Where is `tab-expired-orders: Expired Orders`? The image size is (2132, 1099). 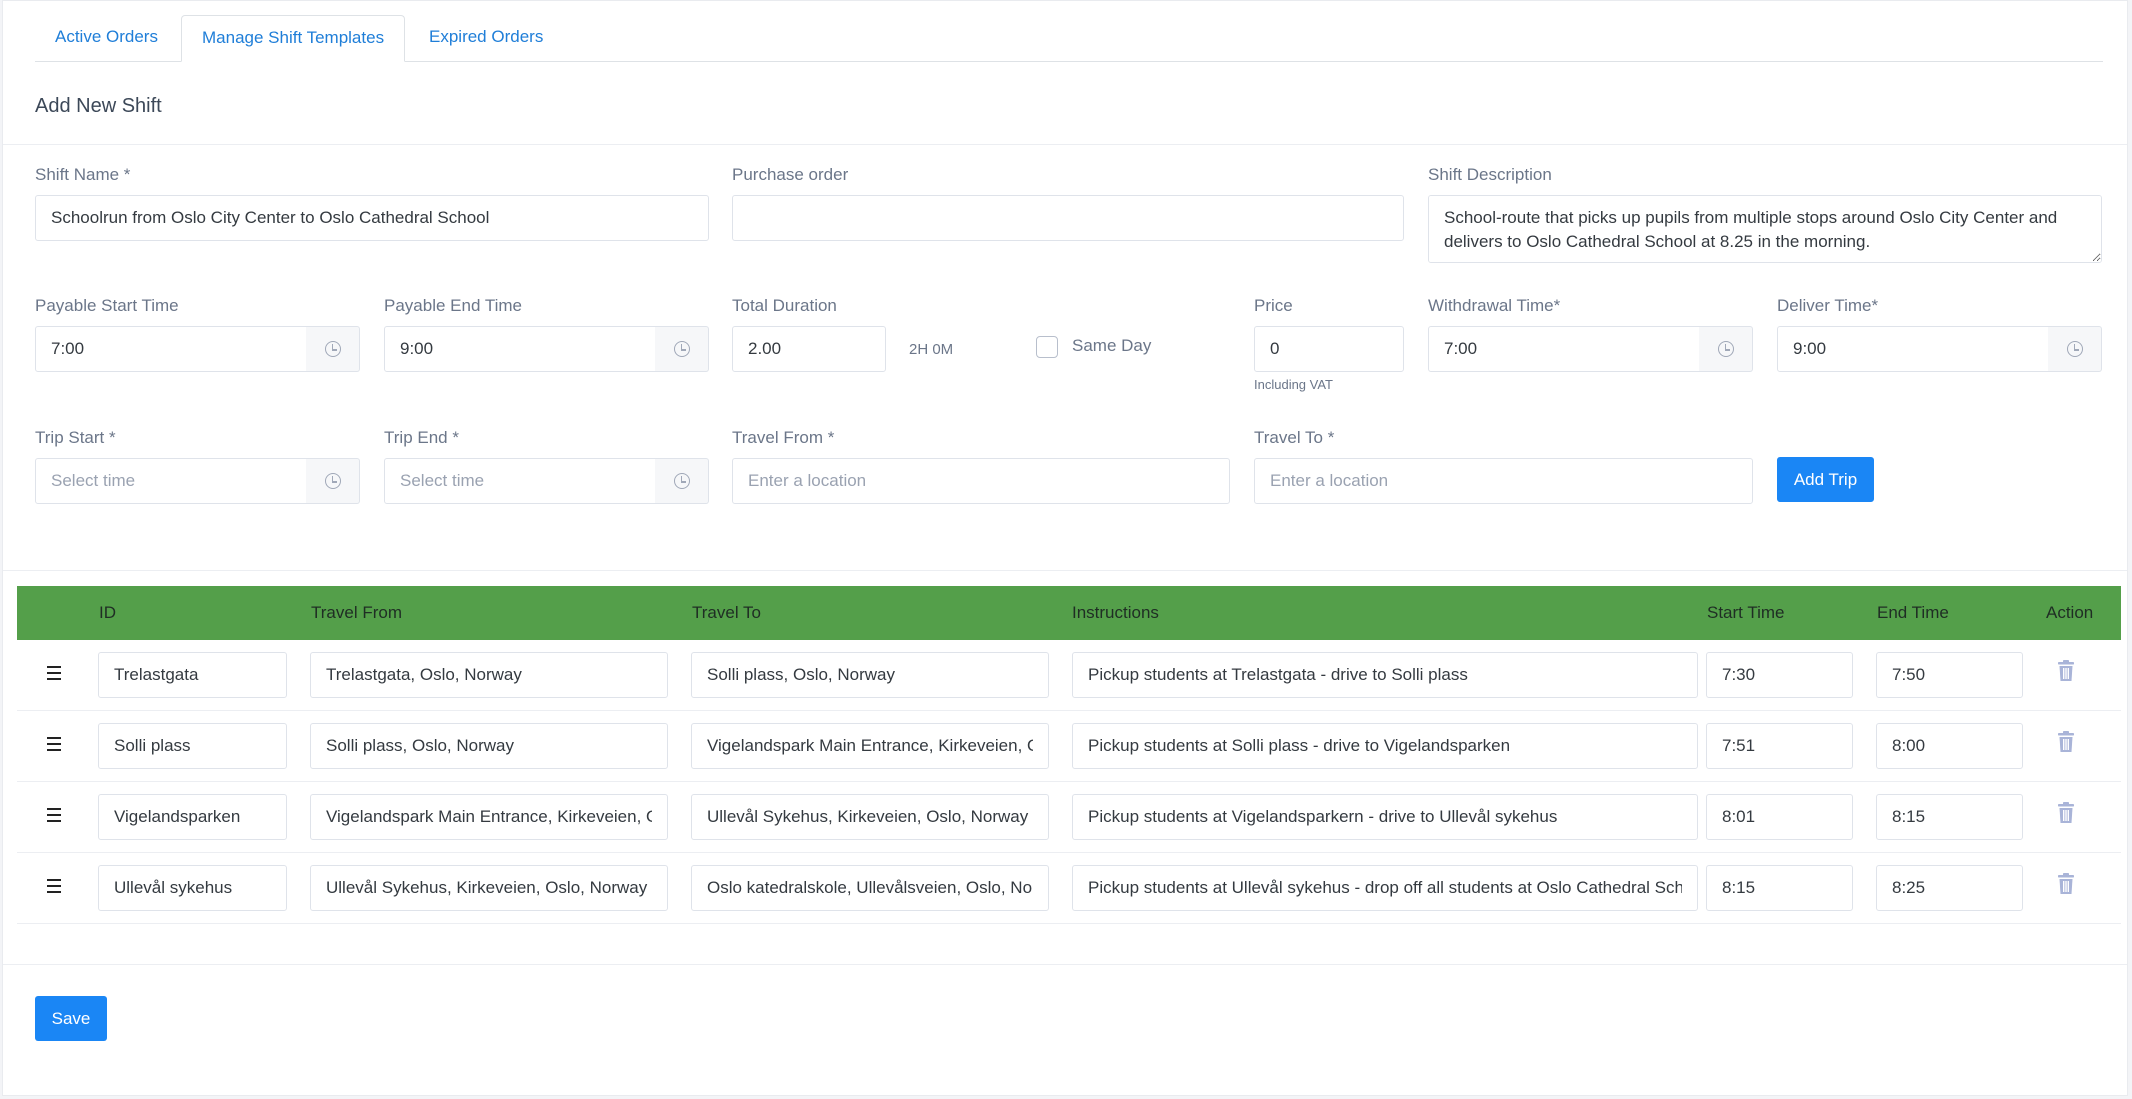 tab-expired-orders: Expired Orders is located at coordinates (486, 38).